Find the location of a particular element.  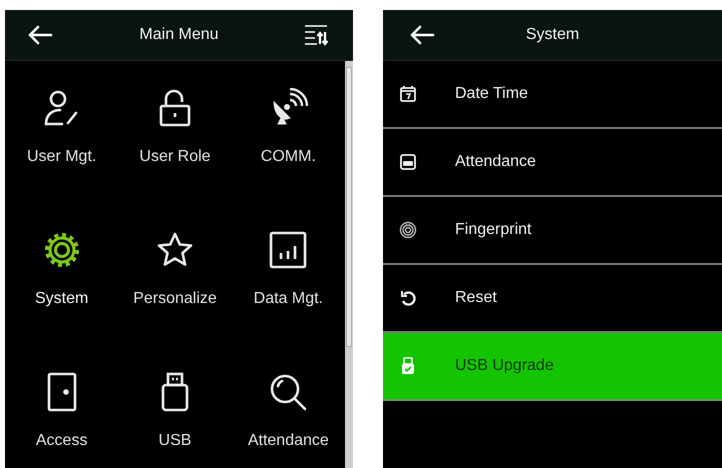

reset-icon is located at coordinates (408, 298).